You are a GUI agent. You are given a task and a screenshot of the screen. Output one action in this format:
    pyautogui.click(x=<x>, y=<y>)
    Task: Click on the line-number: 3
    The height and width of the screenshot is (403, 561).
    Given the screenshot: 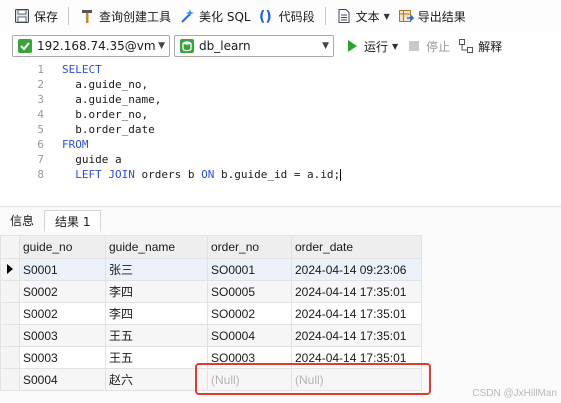 What is the action you would take?
    pyautogui.click(x=40, y=99)
    